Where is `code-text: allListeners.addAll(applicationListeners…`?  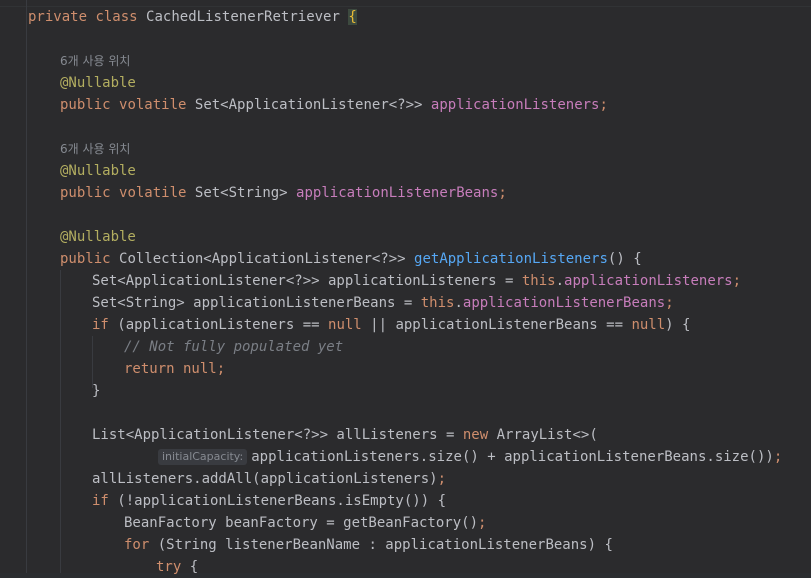
code-text: allListeners.addAll(applicationListeners… is located at coordinates (265, 479).